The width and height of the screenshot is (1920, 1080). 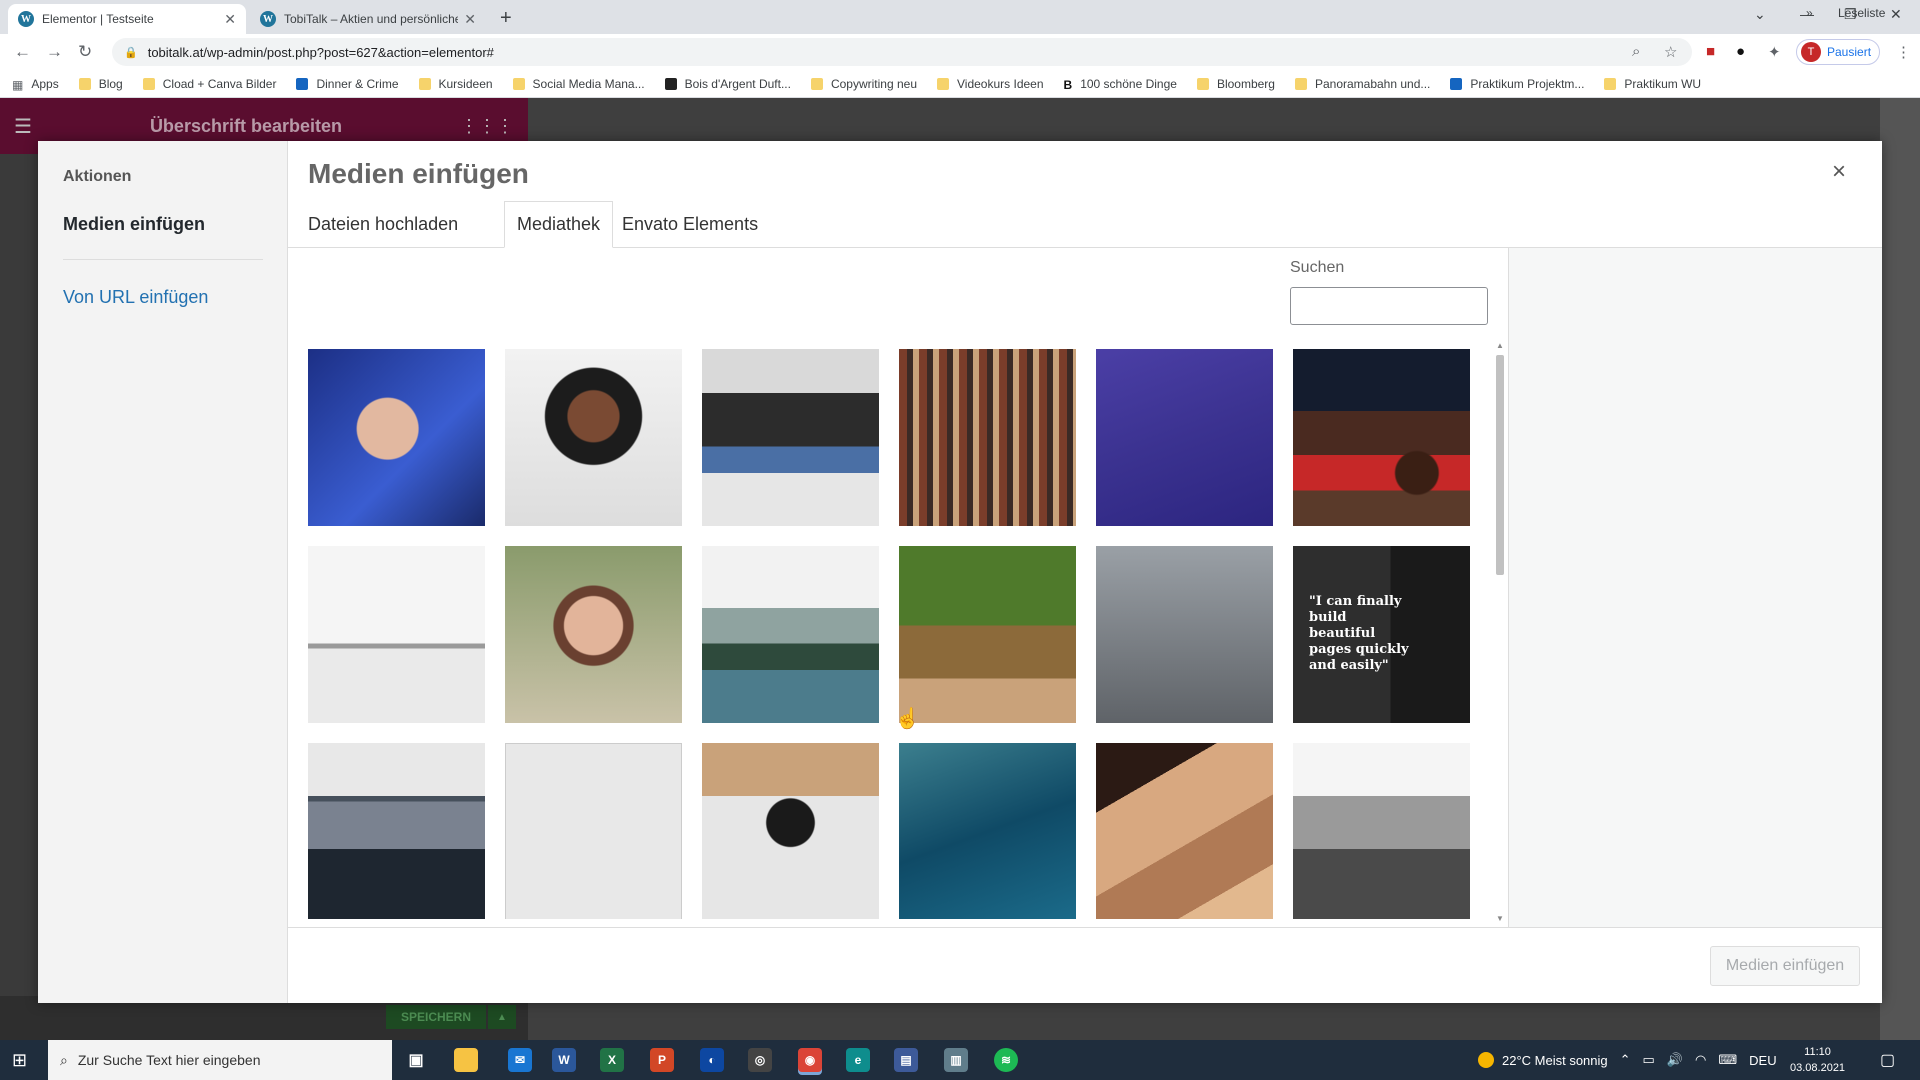 What do you see at coordinates (127, 19) in the screenshot?
I see `browser-tab-elementor: W Elementor | Testseite ✕` at bounding box center [127, 19].